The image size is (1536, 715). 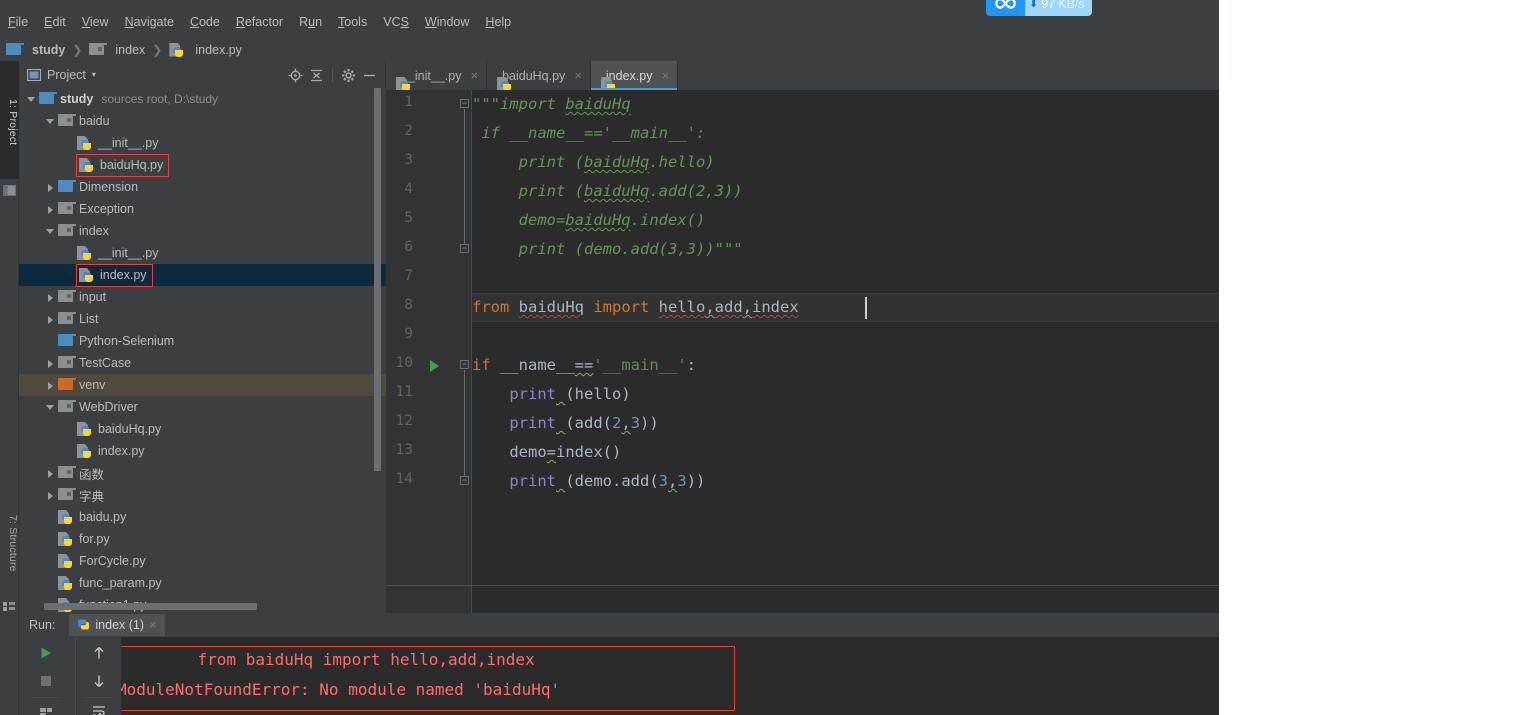 What do you see at coordinates (589, 133) in the screenshot?
I see `code-line: if __name__=='__main__':` at bounding box center [589, 133].